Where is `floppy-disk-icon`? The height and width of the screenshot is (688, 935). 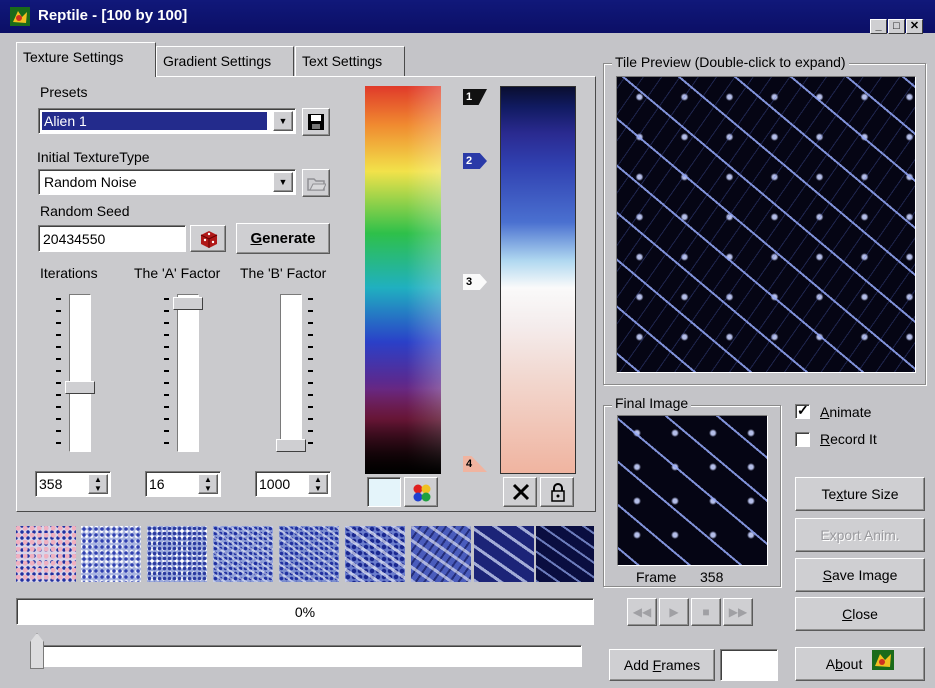
floppy-disk-icon is located at coordinates (316, 123).